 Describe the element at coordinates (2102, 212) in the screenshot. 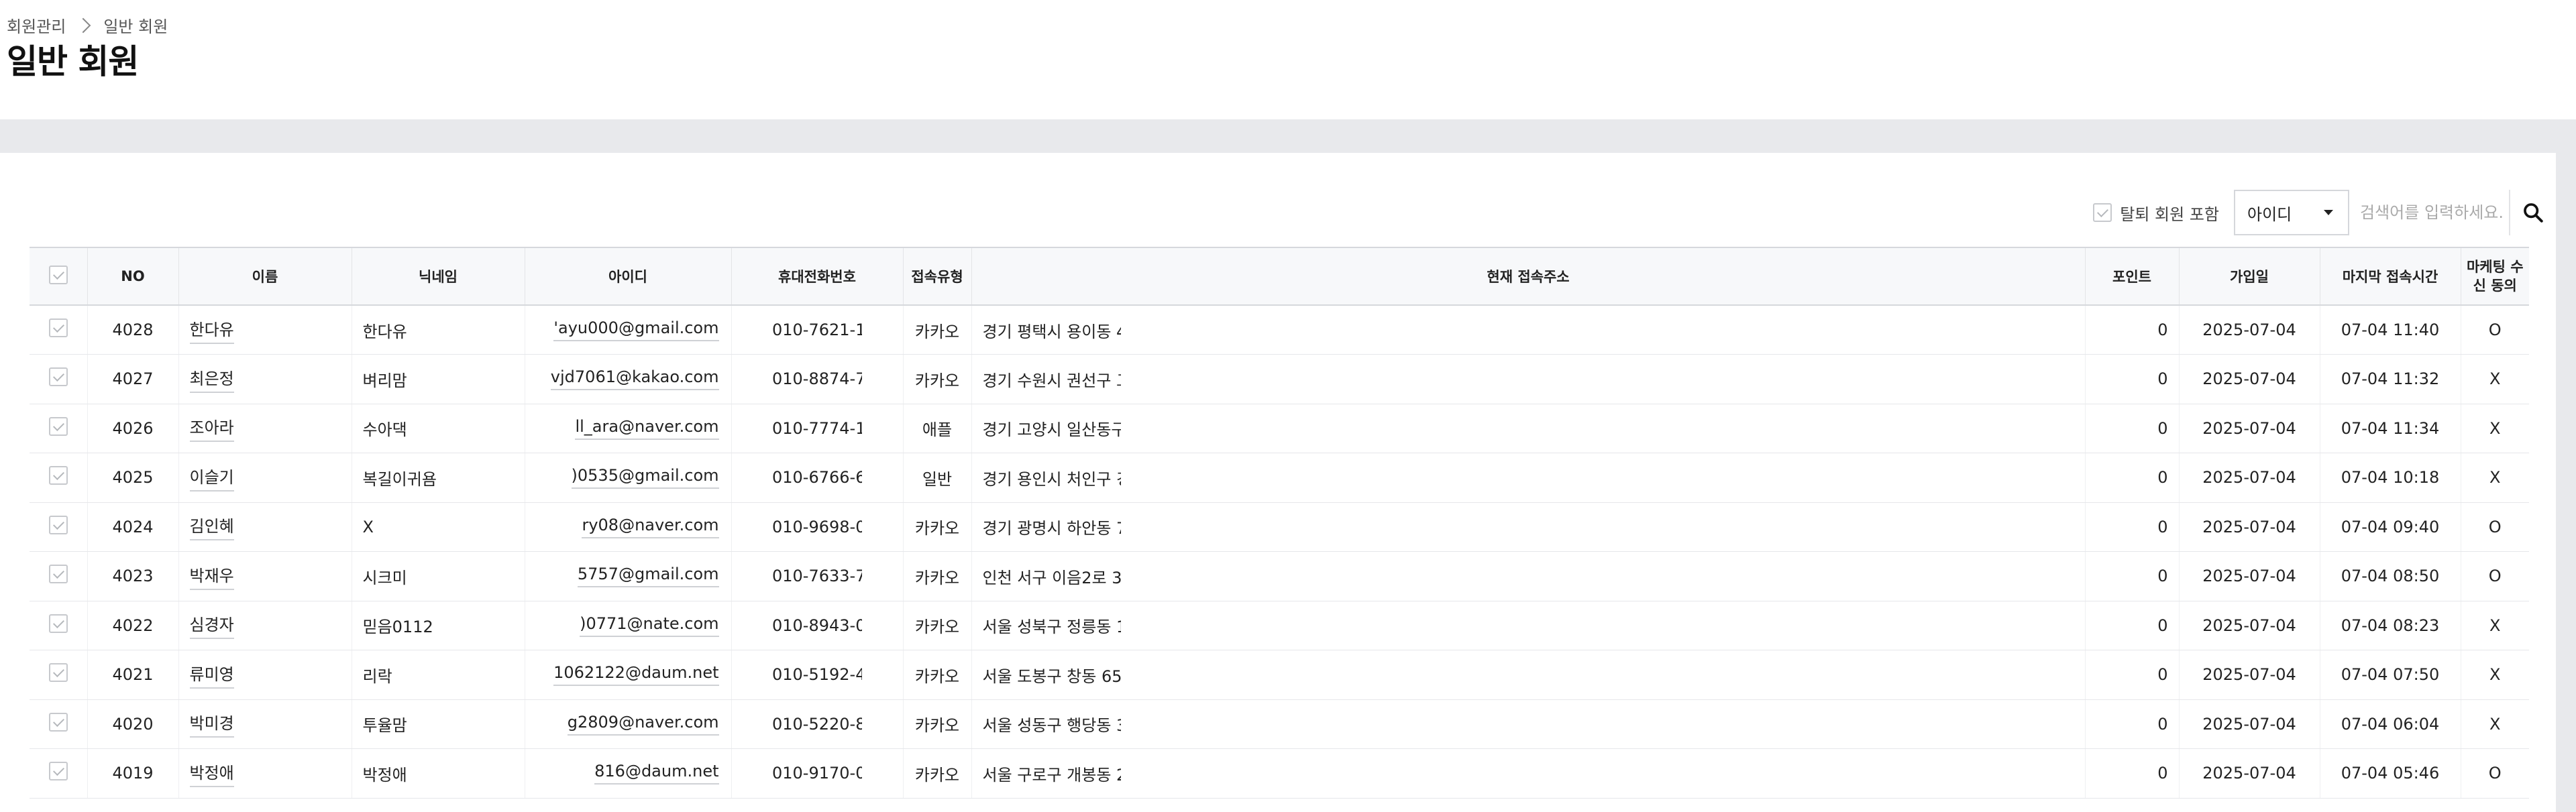

I see `include-withdrawn-checkbox` at that location.